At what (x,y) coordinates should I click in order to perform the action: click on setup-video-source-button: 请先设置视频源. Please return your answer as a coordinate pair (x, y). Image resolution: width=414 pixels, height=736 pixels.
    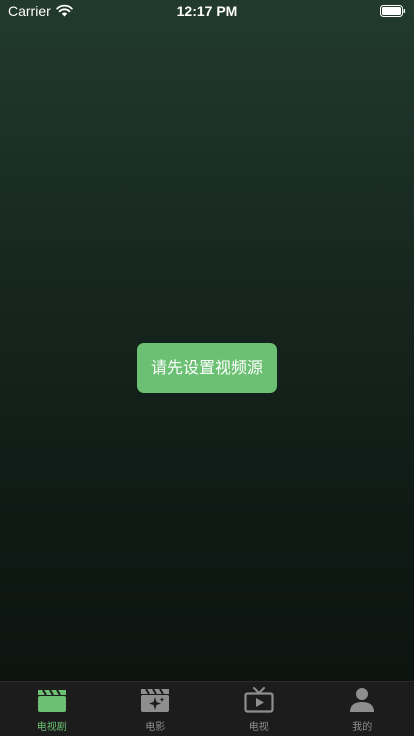
    Looking at the image, I should click on (207, 368).